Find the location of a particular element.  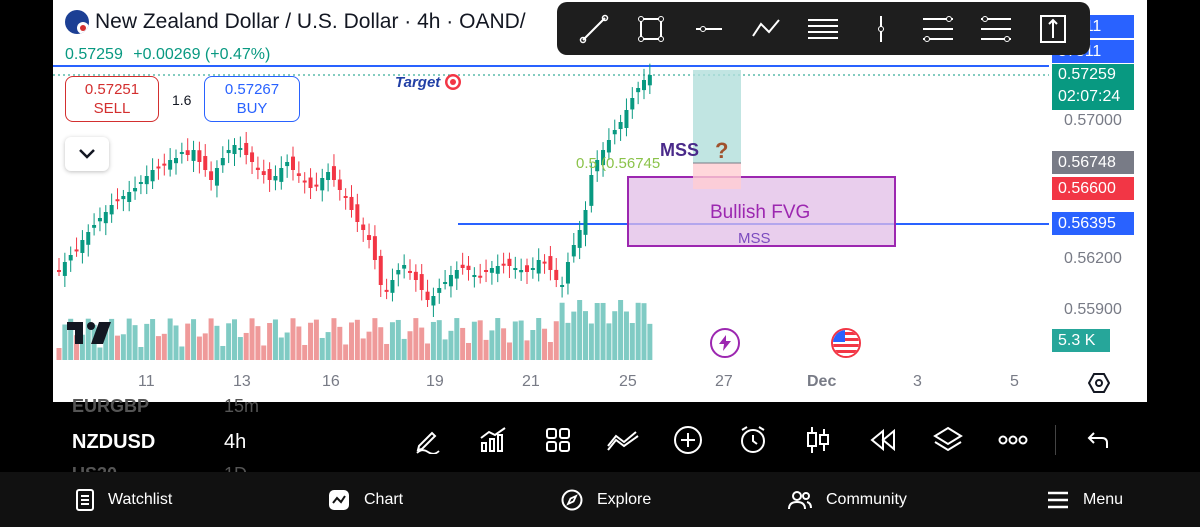

path-tool is located at coordinates (766, 29).